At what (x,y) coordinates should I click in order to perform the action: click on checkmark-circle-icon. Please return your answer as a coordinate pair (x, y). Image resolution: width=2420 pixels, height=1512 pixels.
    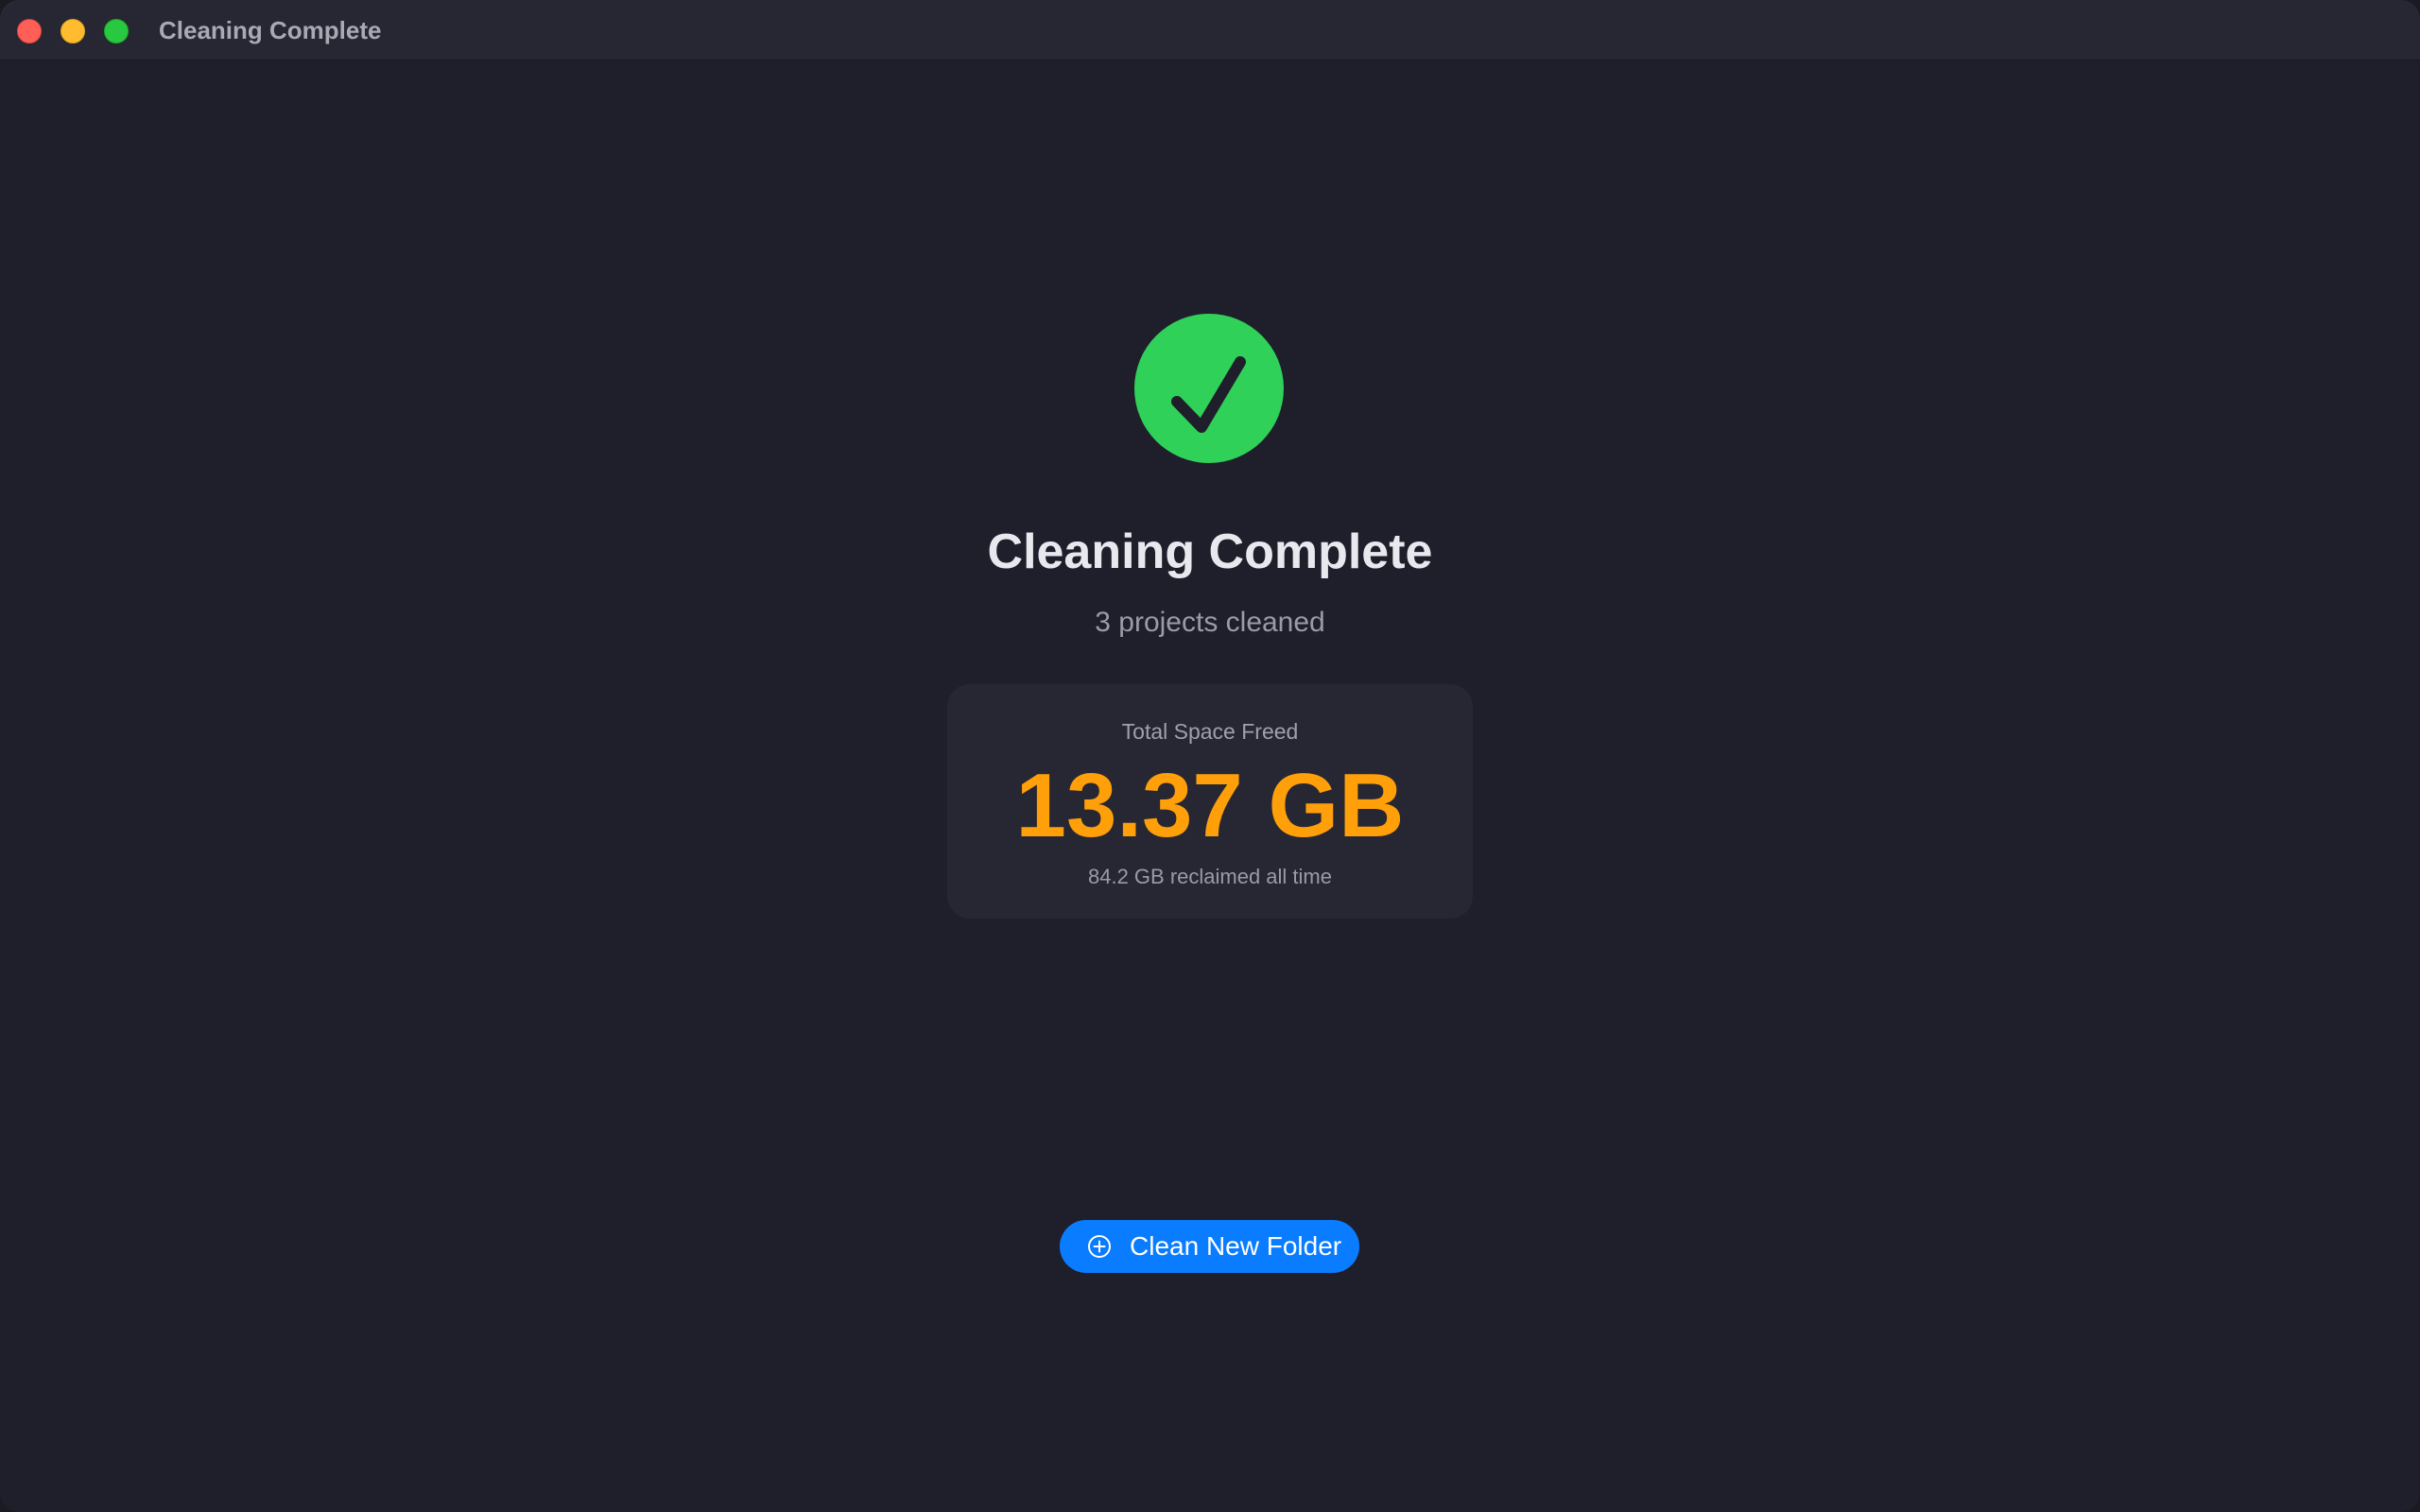
    Looking at the image, I should click on (1209, 388).